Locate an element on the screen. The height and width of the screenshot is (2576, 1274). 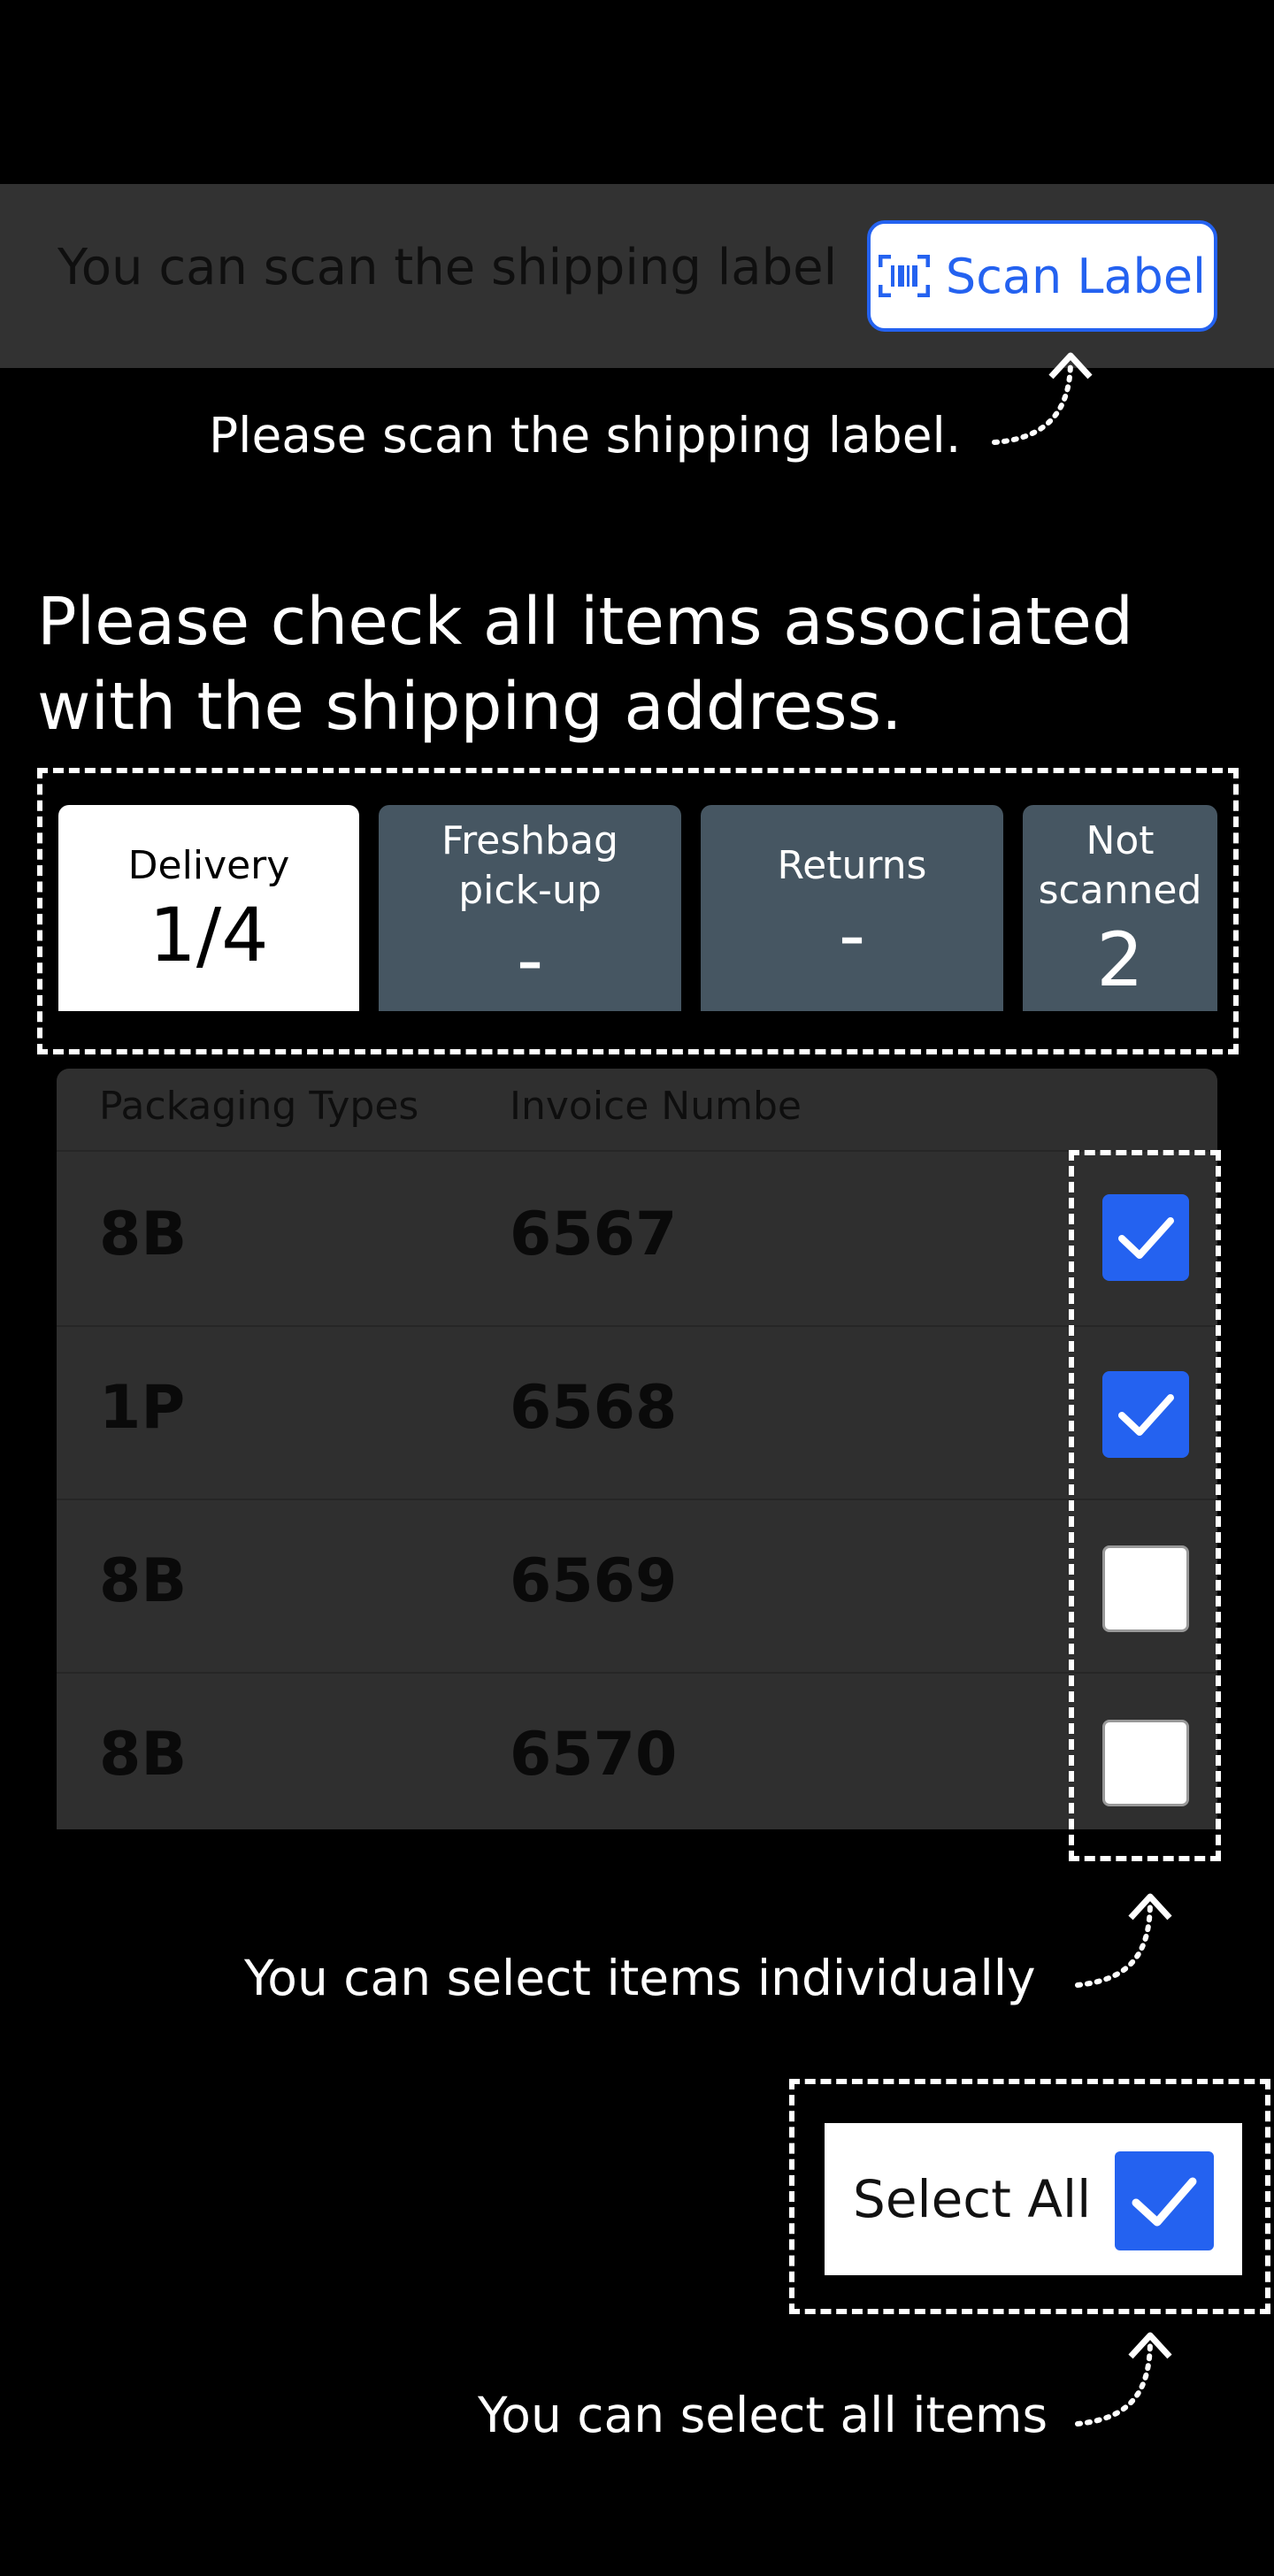
select-all-checkbox is located at coordinates (1165, 2200).